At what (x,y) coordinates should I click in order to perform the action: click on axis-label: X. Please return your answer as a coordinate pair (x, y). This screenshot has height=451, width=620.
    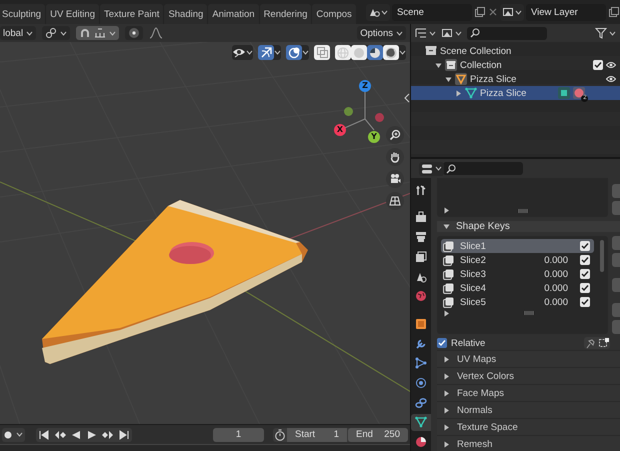
    Looking at the image, I should click on (340, 130).